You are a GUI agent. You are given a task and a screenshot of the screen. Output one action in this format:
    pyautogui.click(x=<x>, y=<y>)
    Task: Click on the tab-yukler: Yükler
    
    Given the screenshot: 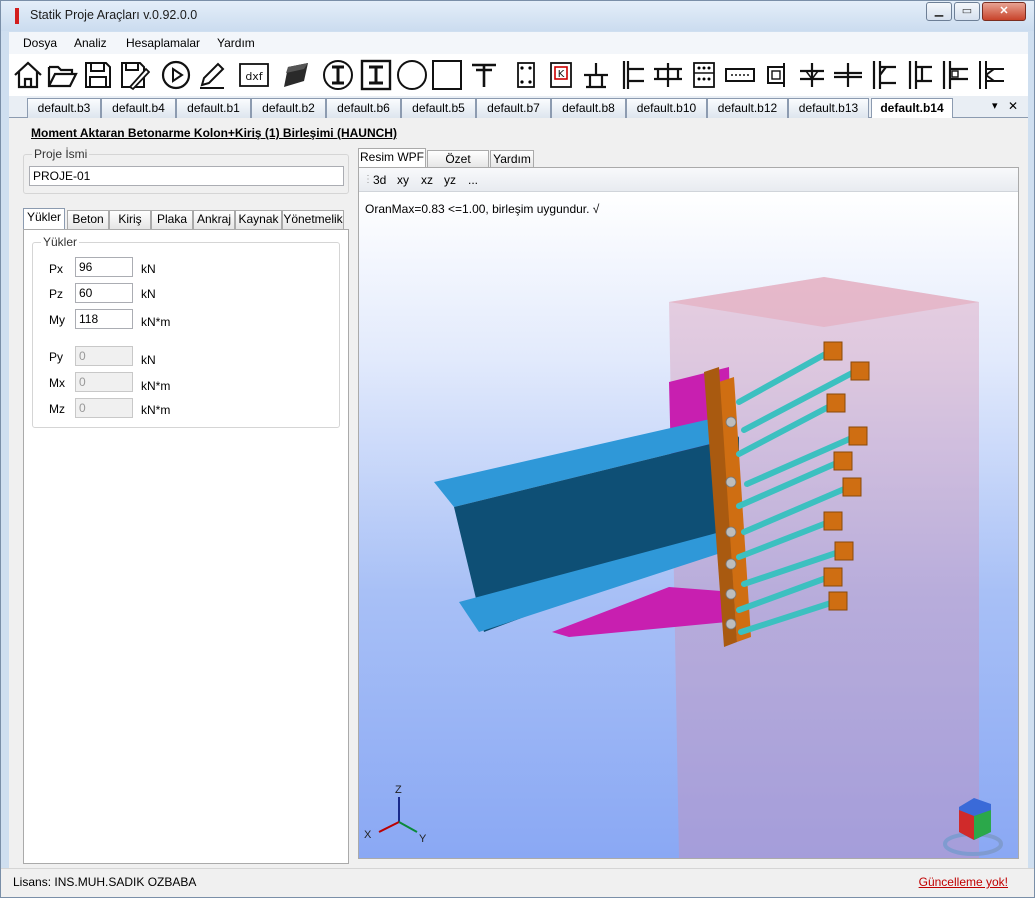 What is the action you would take?
    pyautogui.click(x=44, y=219)
    